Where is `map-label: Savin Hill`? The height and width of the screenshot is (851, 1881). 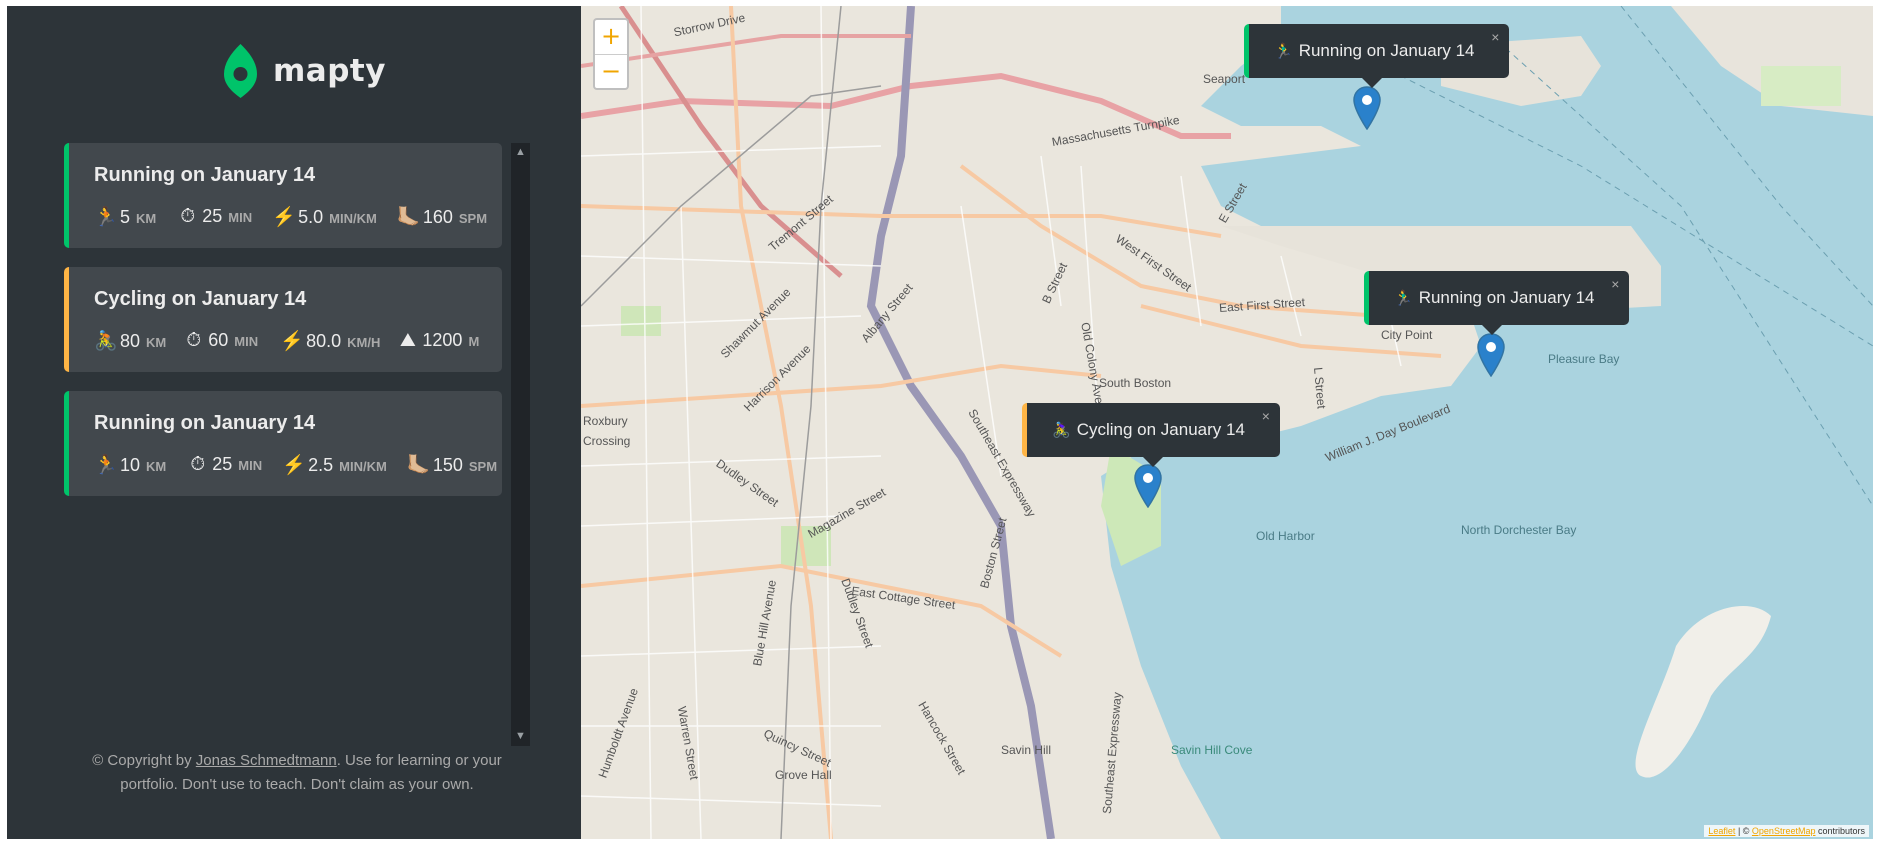 map-label: Savin Hill is located at coordinates (1026, 750).